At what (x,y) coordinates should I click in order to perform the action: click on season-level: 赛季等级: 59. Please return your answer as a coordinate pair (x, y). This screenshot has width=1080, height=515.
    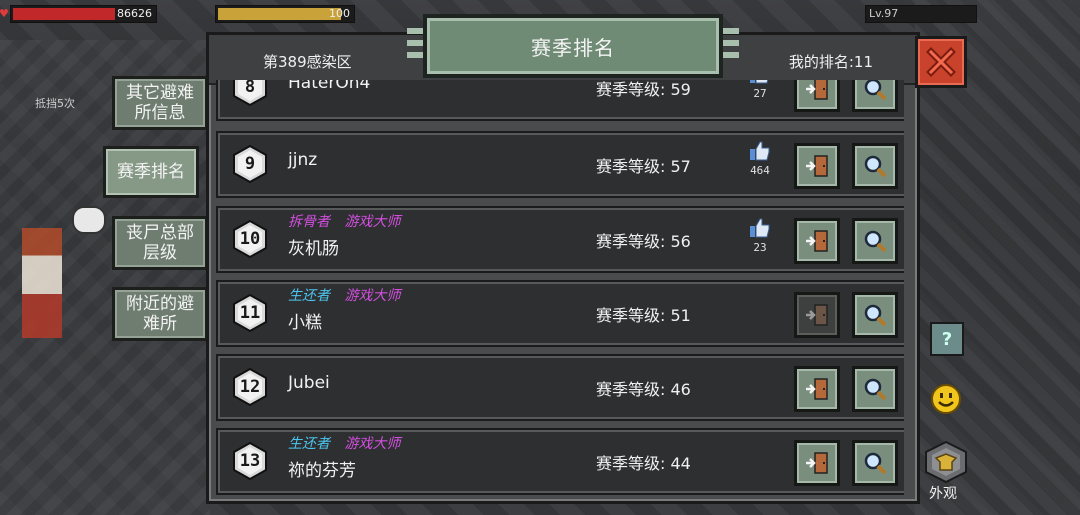
    Looking at the image, I should click on (643, 89).